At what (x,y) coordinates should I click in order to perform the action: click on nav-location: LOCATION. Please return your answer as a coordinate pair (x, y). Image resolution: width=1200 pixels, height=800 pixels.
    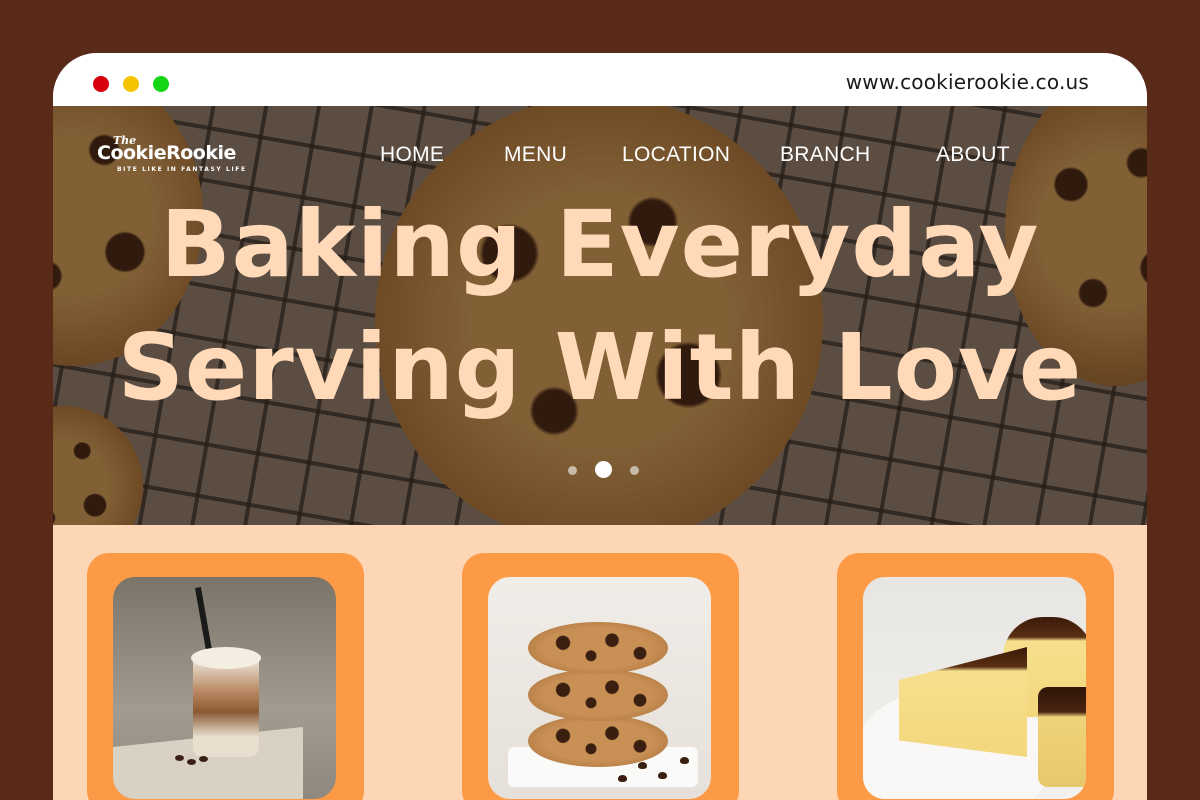
    Looking at the image, I should click on (676, 155).